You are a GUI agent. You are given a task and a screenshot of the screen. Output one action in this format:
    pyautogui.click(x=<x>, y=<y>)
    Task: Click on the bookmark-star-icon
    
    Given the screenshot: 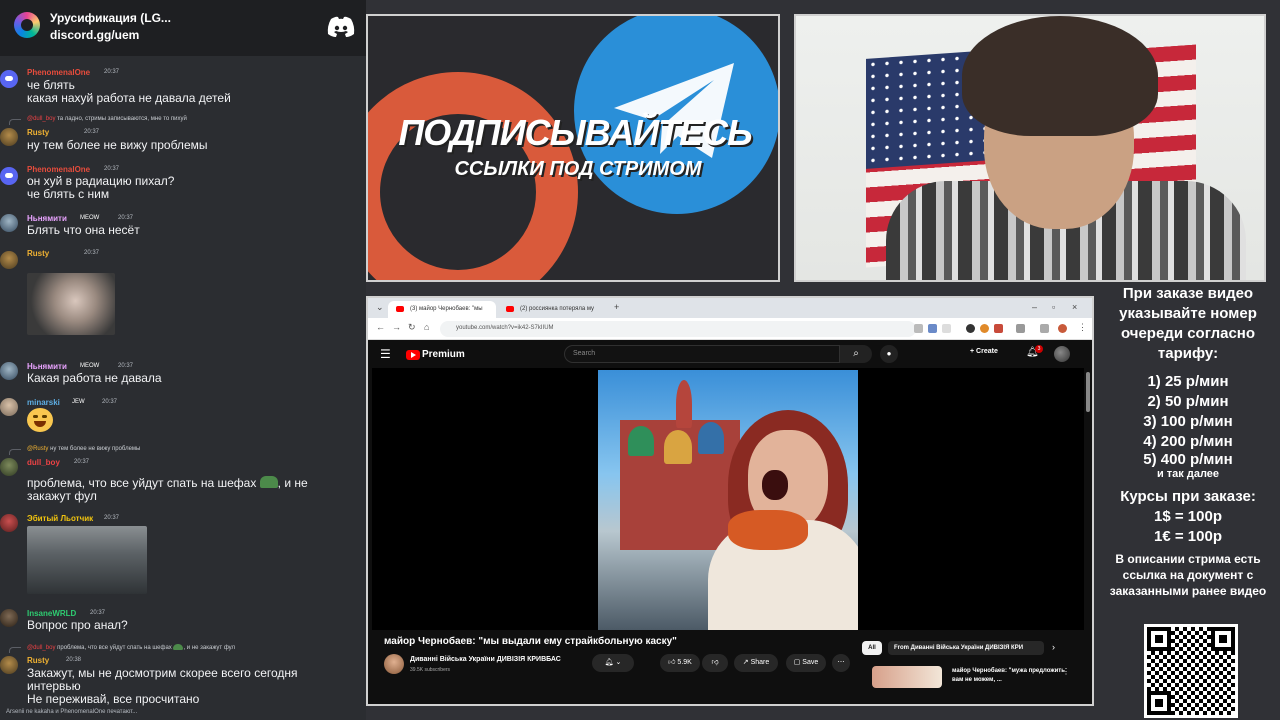 What is the action you would take?
    pyautogui.click(x=946, y=328)
    